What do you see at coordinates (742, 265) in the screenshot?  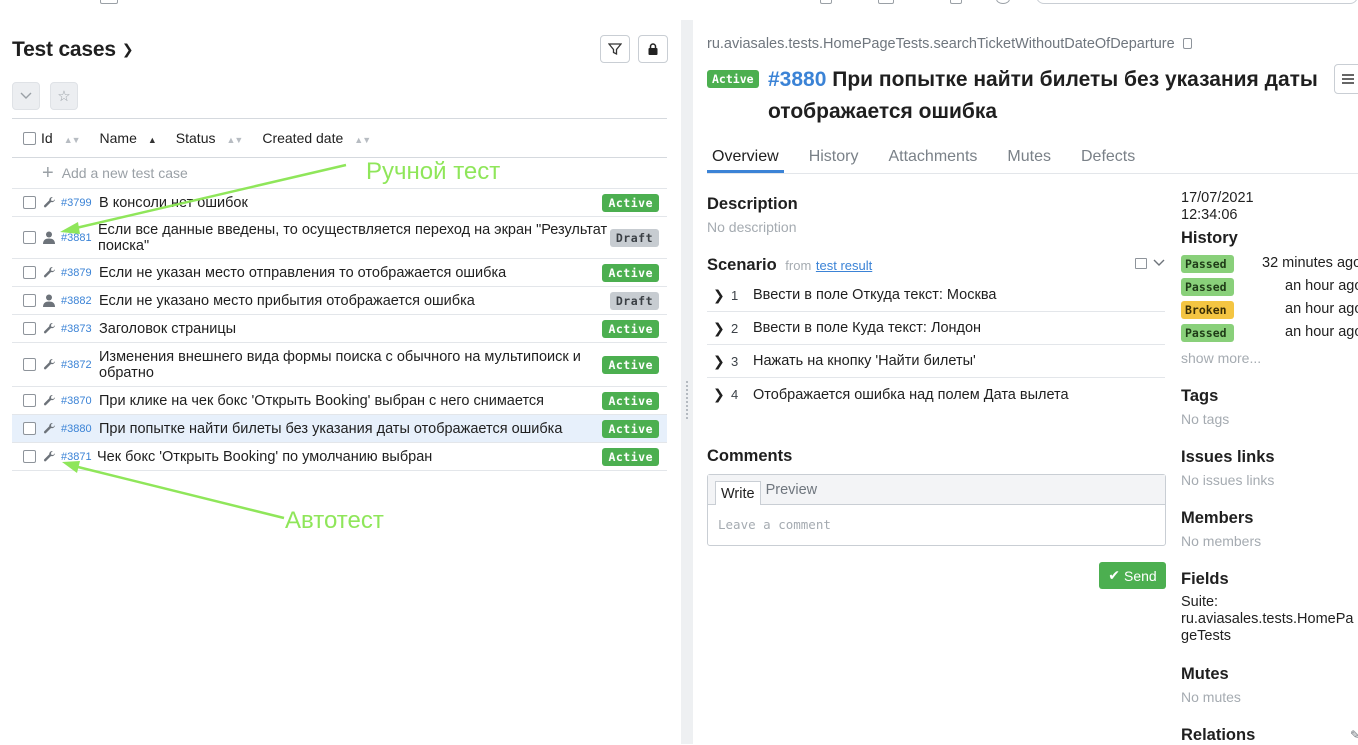 I see `scenario-heading-text: Scenario` at bounding box center [742, 265].